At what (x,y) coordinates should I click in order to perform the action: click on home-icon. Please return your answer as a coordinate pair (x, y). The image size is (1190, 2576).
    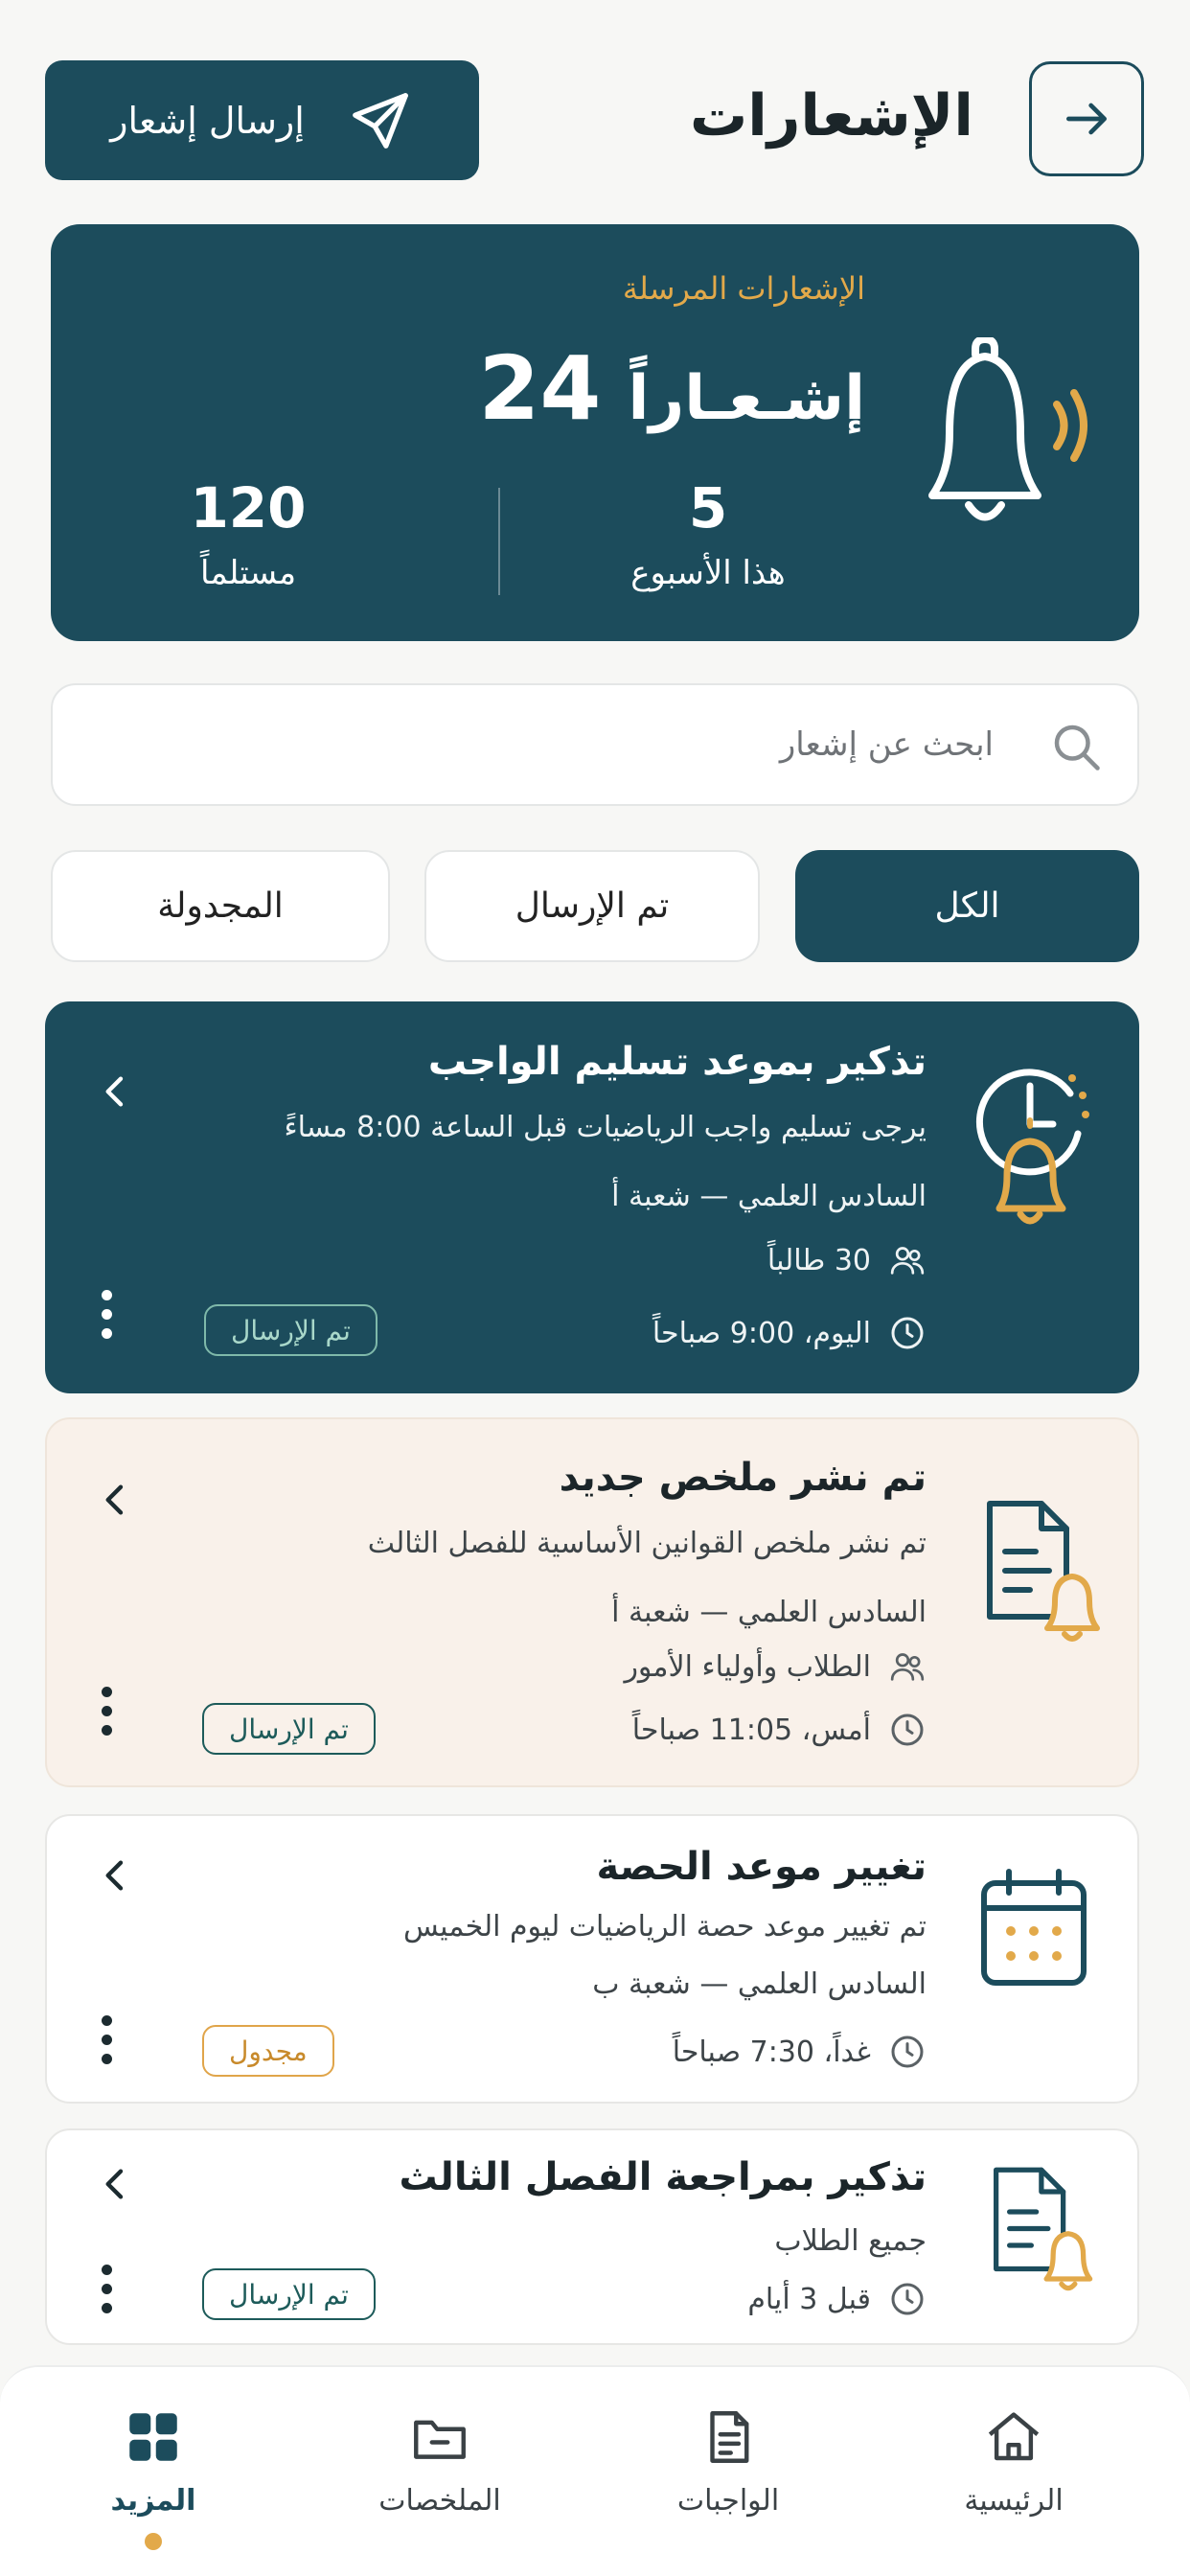
    Looking at the image, I should click on (1014, 2436).